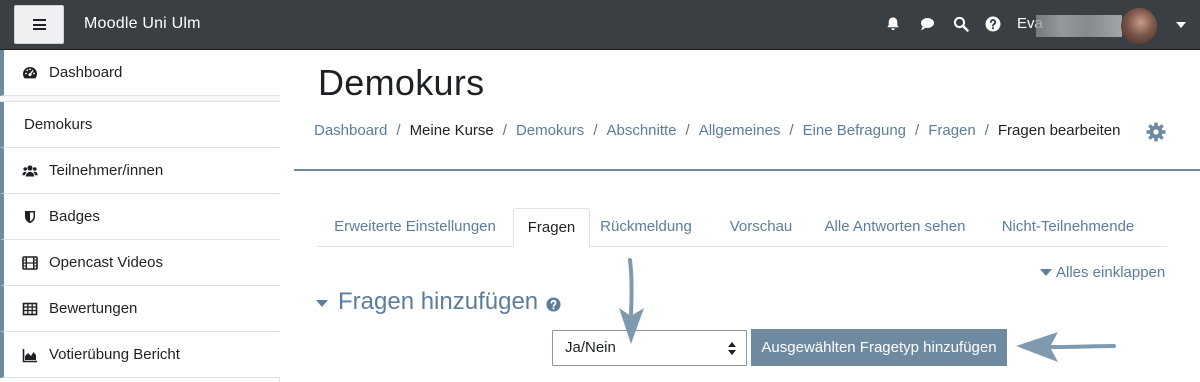 This screenshot has width=1200, height=382. What do you see at coordinates (550, 130) in the screenshot?
I see `breadcrumb-link: Demokurs` at bounding box center [550, 130].